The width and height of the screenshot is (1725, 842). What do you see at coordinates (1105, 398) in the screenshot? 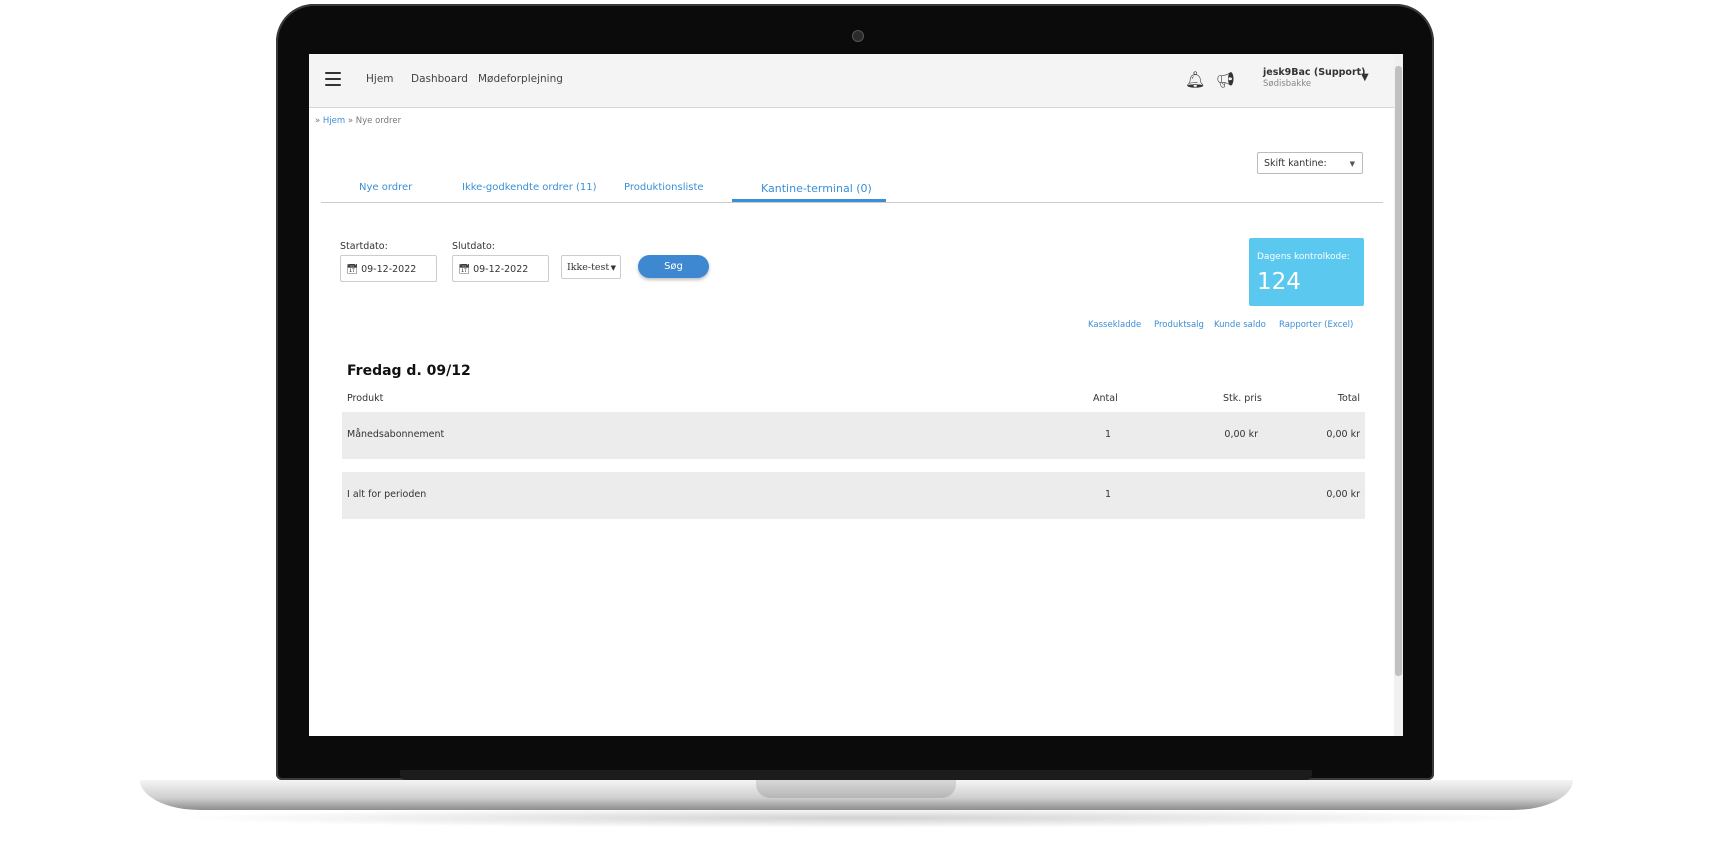
I see `column-header-qty: Antal` at bounding box center [1105, 398].